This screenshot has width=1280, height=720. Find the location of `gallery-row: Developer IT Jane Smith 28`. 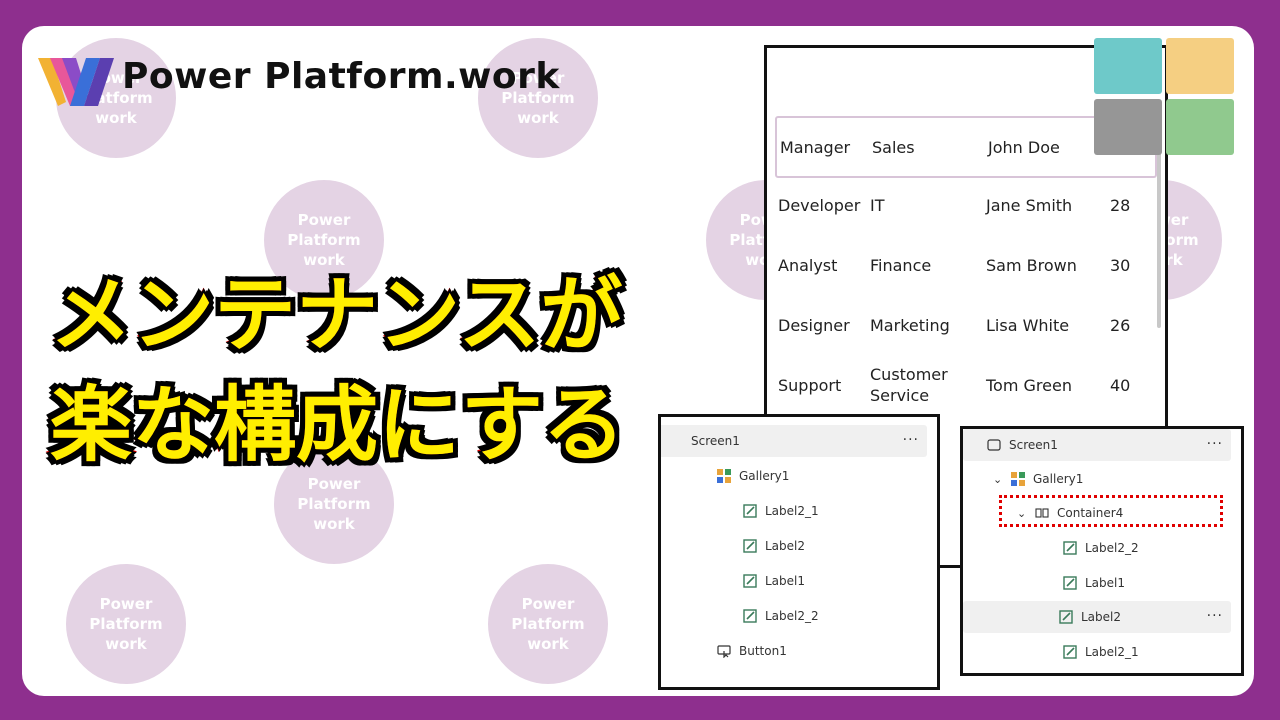

gallery-row: Developer IT Jane Smith 28 is located at coordinates (966, 205).